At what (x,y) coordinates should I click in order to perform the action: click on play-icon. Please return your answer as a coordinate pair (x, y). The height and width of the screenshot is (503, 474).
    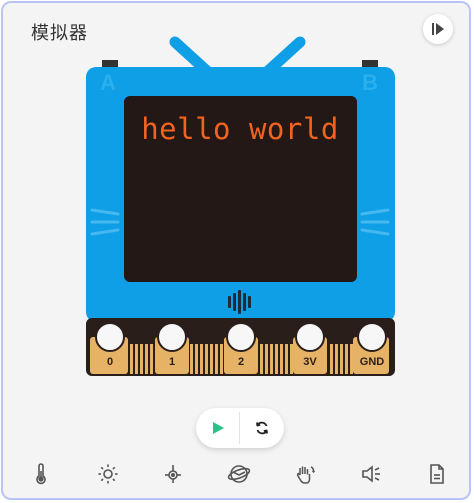
    Looking at the image, I should click on (218, 428).